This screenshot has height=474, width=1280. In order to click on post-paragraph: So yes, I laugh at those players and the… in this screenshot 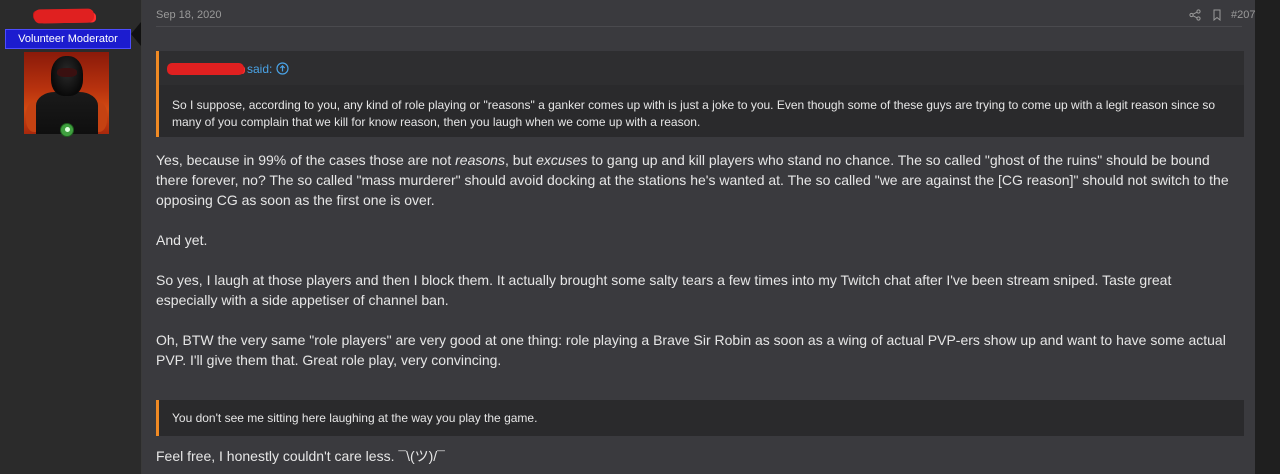, I will do `click(664, 290)`.